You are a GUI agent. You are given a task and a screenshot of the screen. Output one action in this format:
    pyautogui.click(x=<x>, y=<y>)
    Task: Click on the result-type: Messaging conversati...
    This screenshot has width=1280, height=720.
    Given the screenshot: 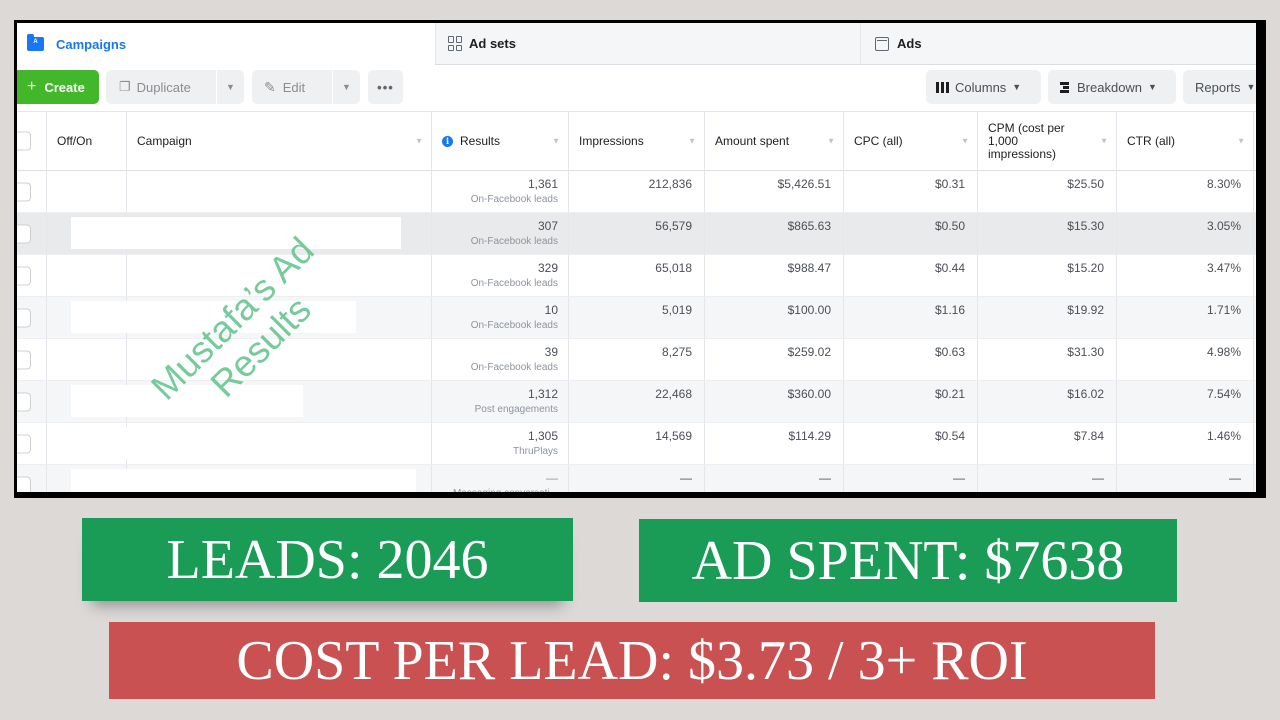 What is the action you would take?
    pyautogui.click(x=495, y=490)
    